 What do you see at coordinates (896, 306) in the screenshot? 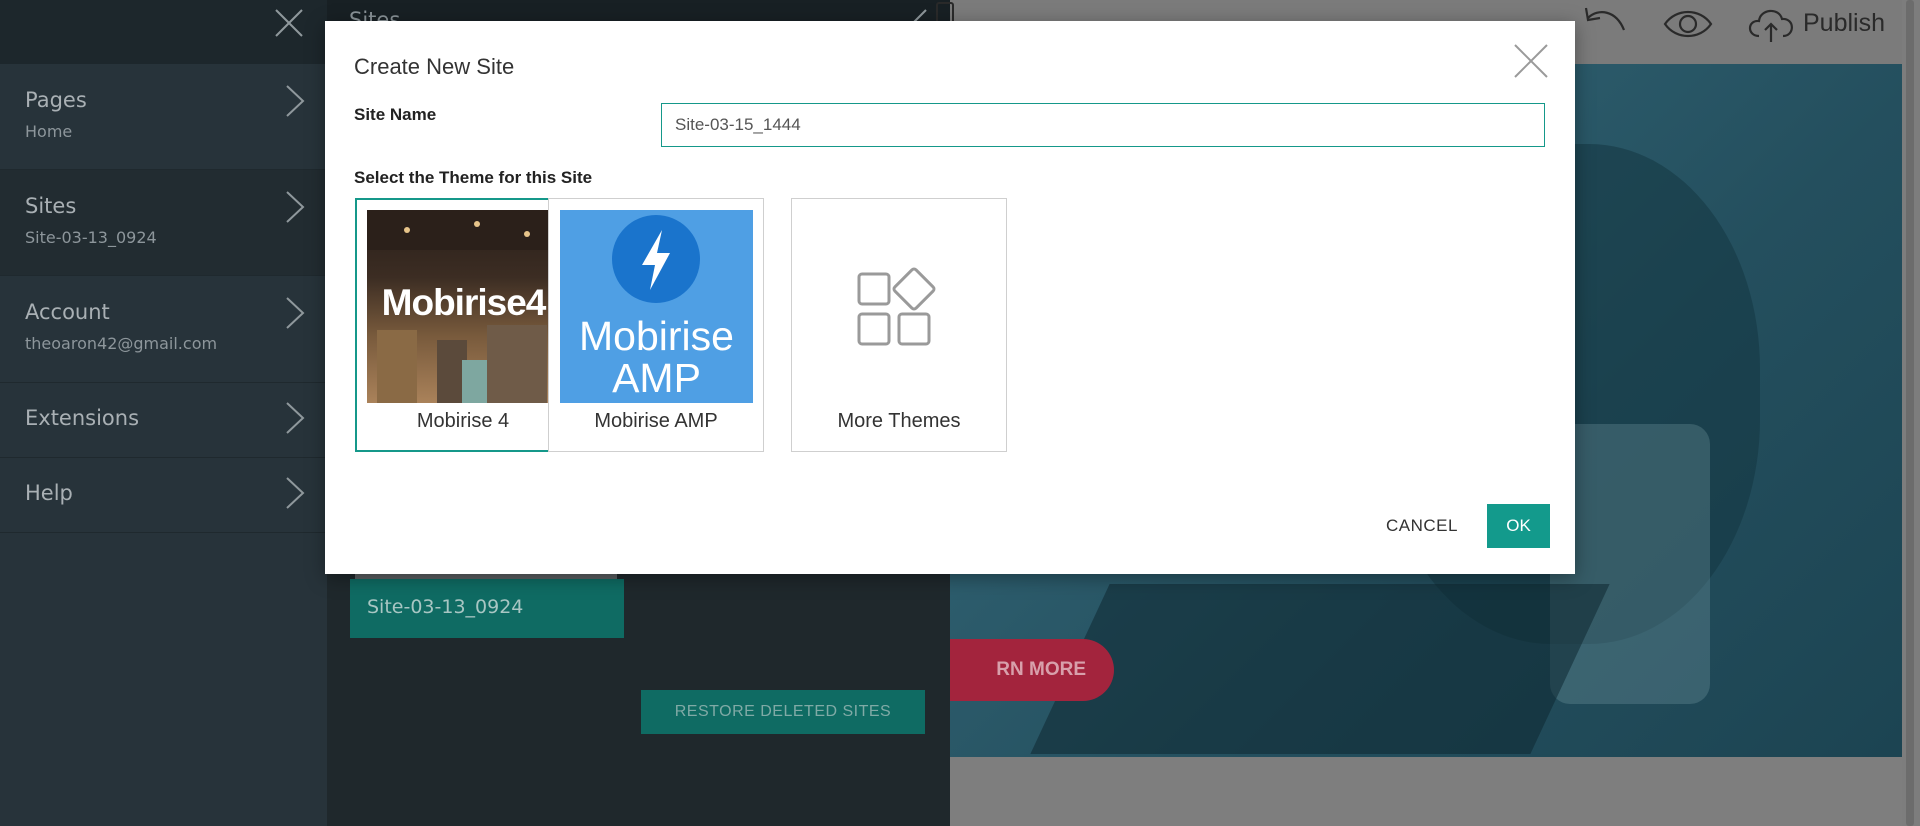
I see `blocks-icon` at bounding box center [896, 306].